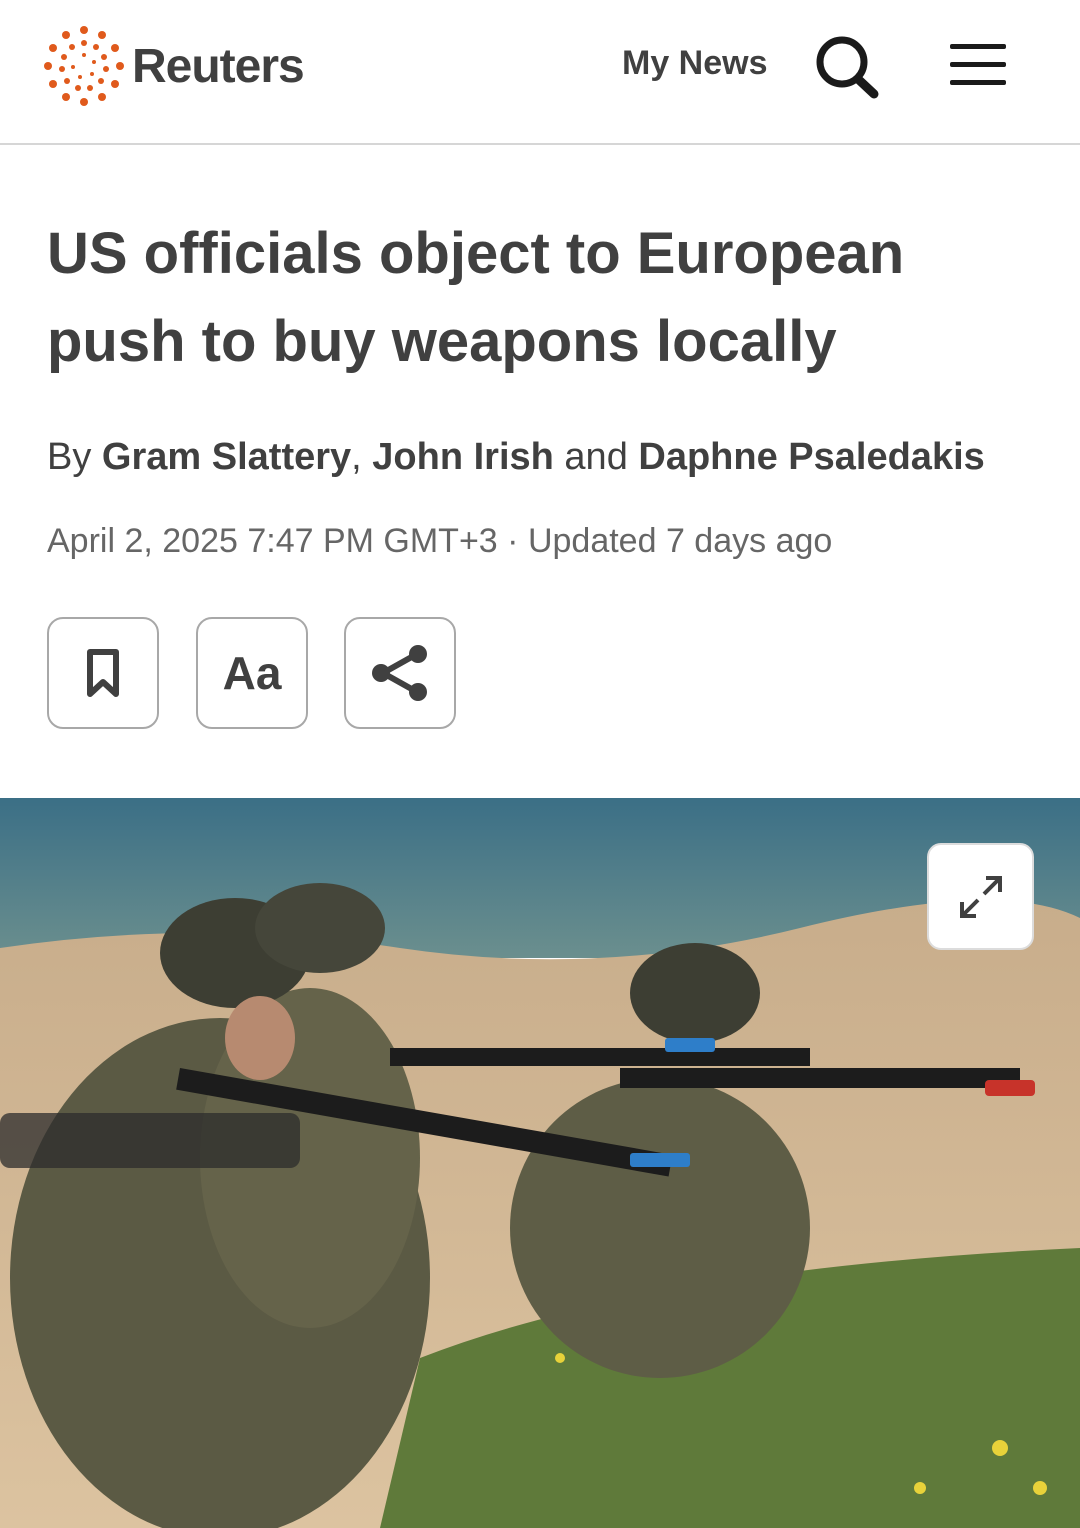  Describe the element at coordinates (811, 457) in the screenshot. I see `author-link: Daphne Psaledakis` at that location.